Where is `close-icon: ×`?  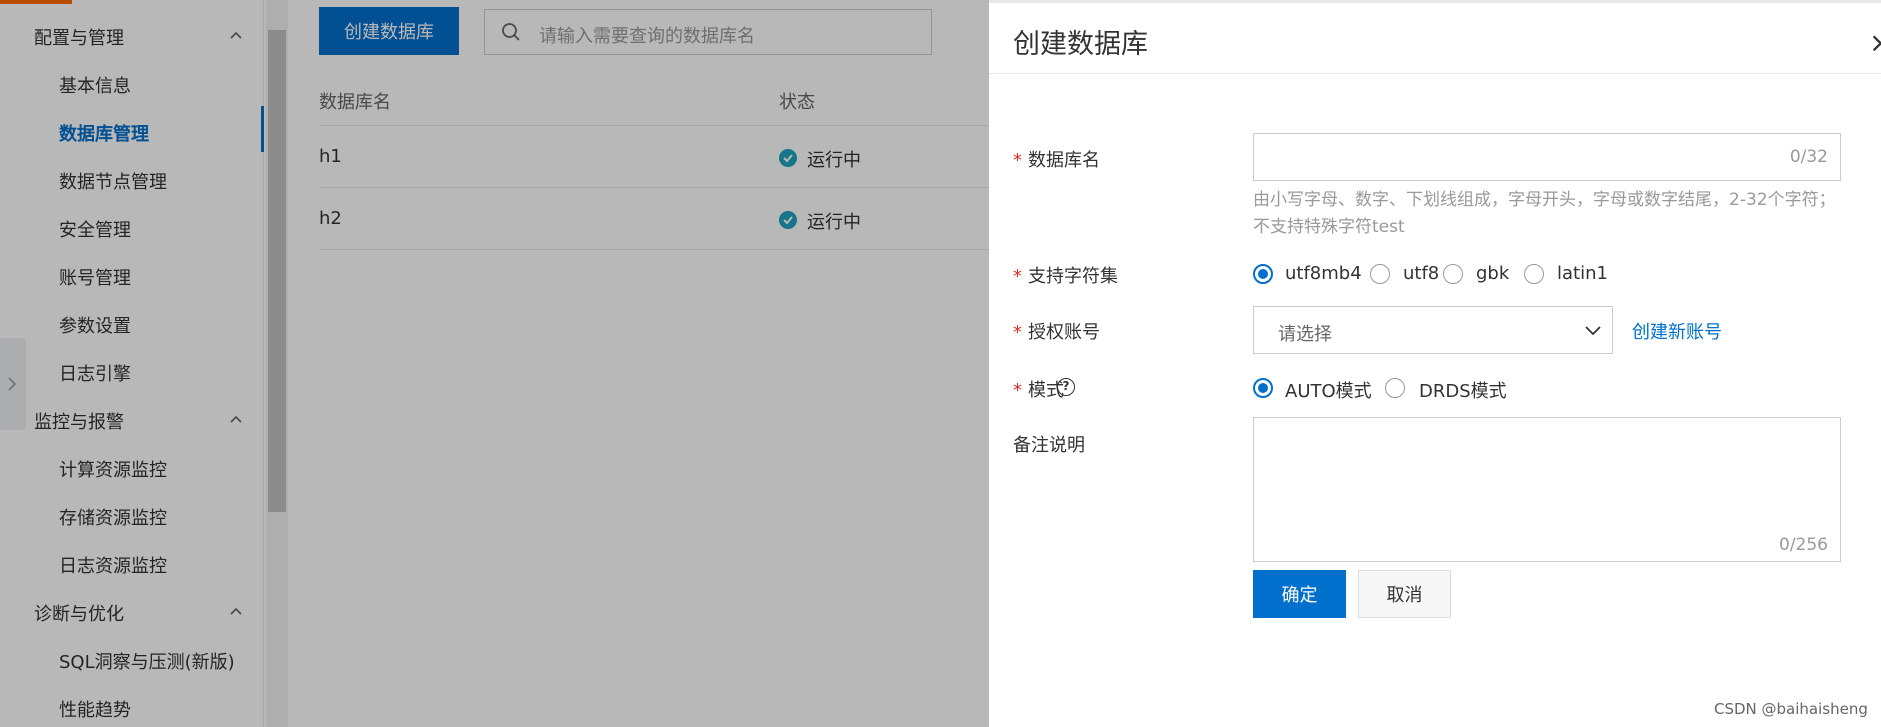 close-icon: × is located at coordinates (1875, 42).